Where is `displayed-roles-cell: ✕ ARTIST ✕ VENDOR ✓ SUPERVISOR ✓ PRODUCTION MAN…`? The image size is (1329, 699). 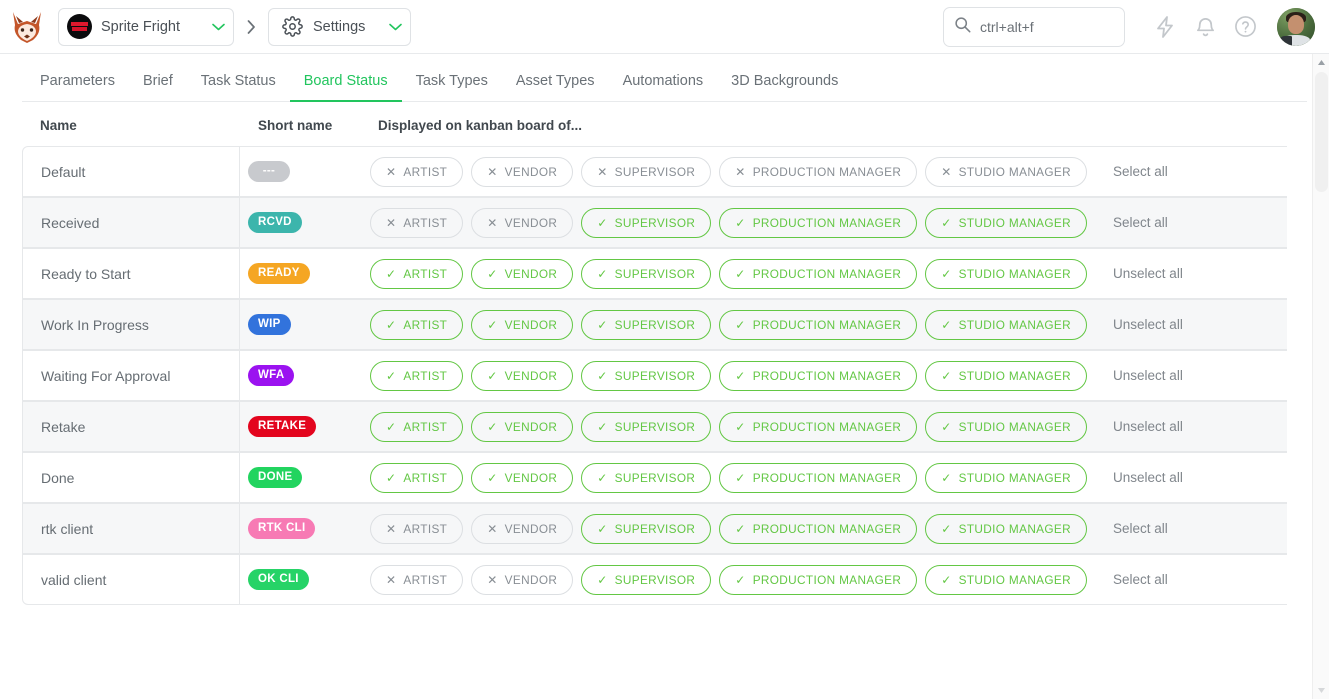
displayed-roles-cell: ✕ ARTIST ✕ VENDOR ✓ SUPERVISOR ✓ PRODUCTION MAN… is located at coordinates (823, 579).